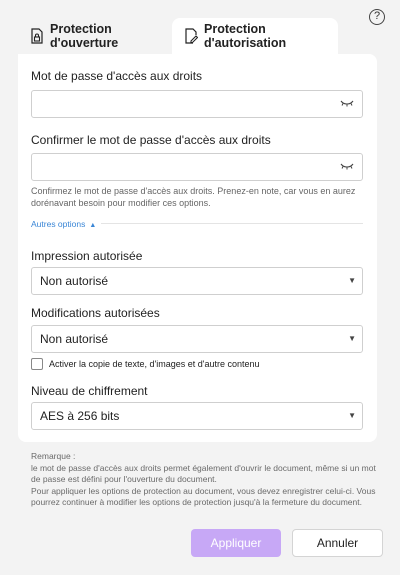 This screenshot has height=575, width=400. What do you see at coordinates (93, 225) in the screenshot?
I see `caret-up-icon: ▲` at bounding box center [93, 225].